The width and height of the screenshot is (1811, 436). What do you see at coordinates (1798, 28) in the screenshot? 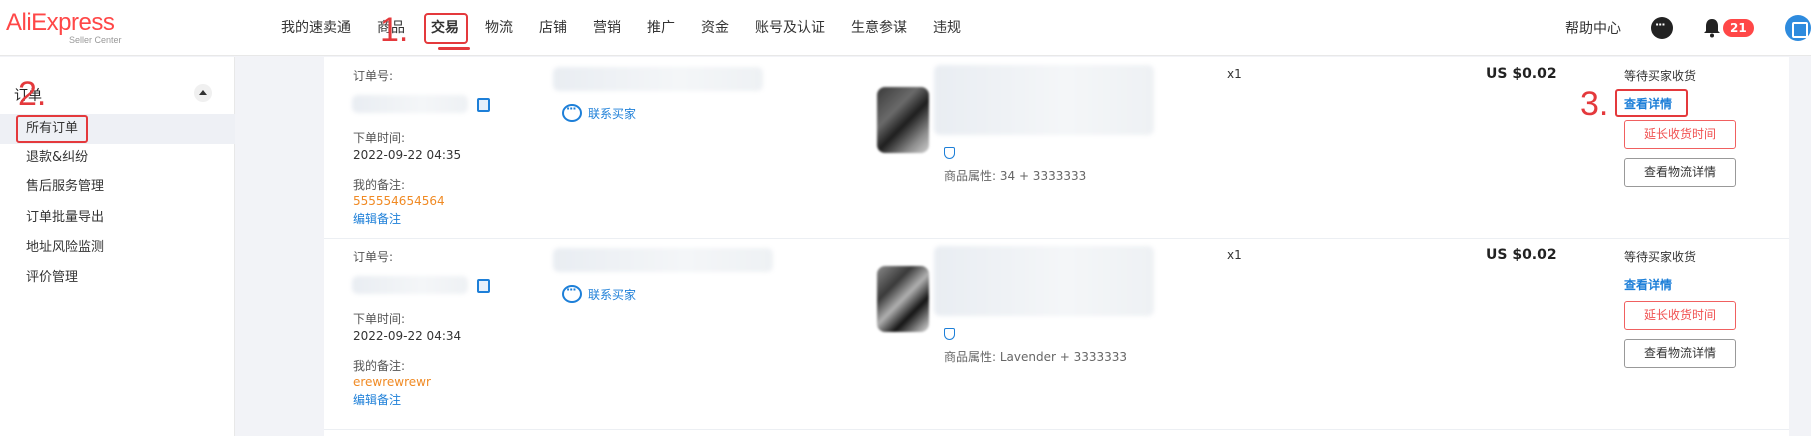
I see `store-icon` at bounding box center [1798, 28].